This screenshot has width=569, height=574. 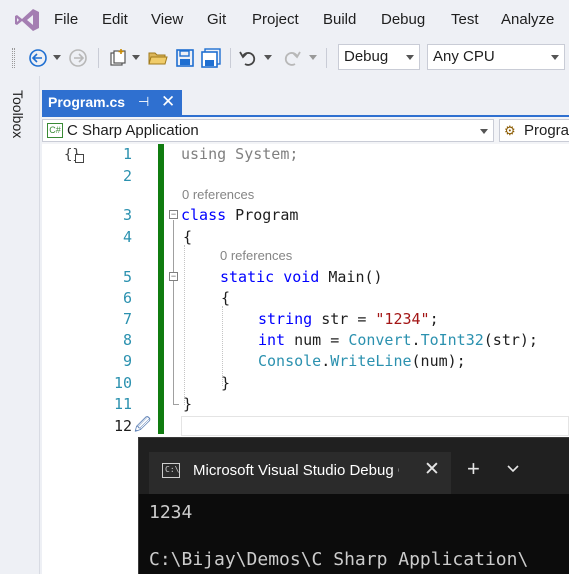 What do you see at coordinates (118, 58) in the screenshot?
I see `new-project-icon` at bounding box center [118, 58].